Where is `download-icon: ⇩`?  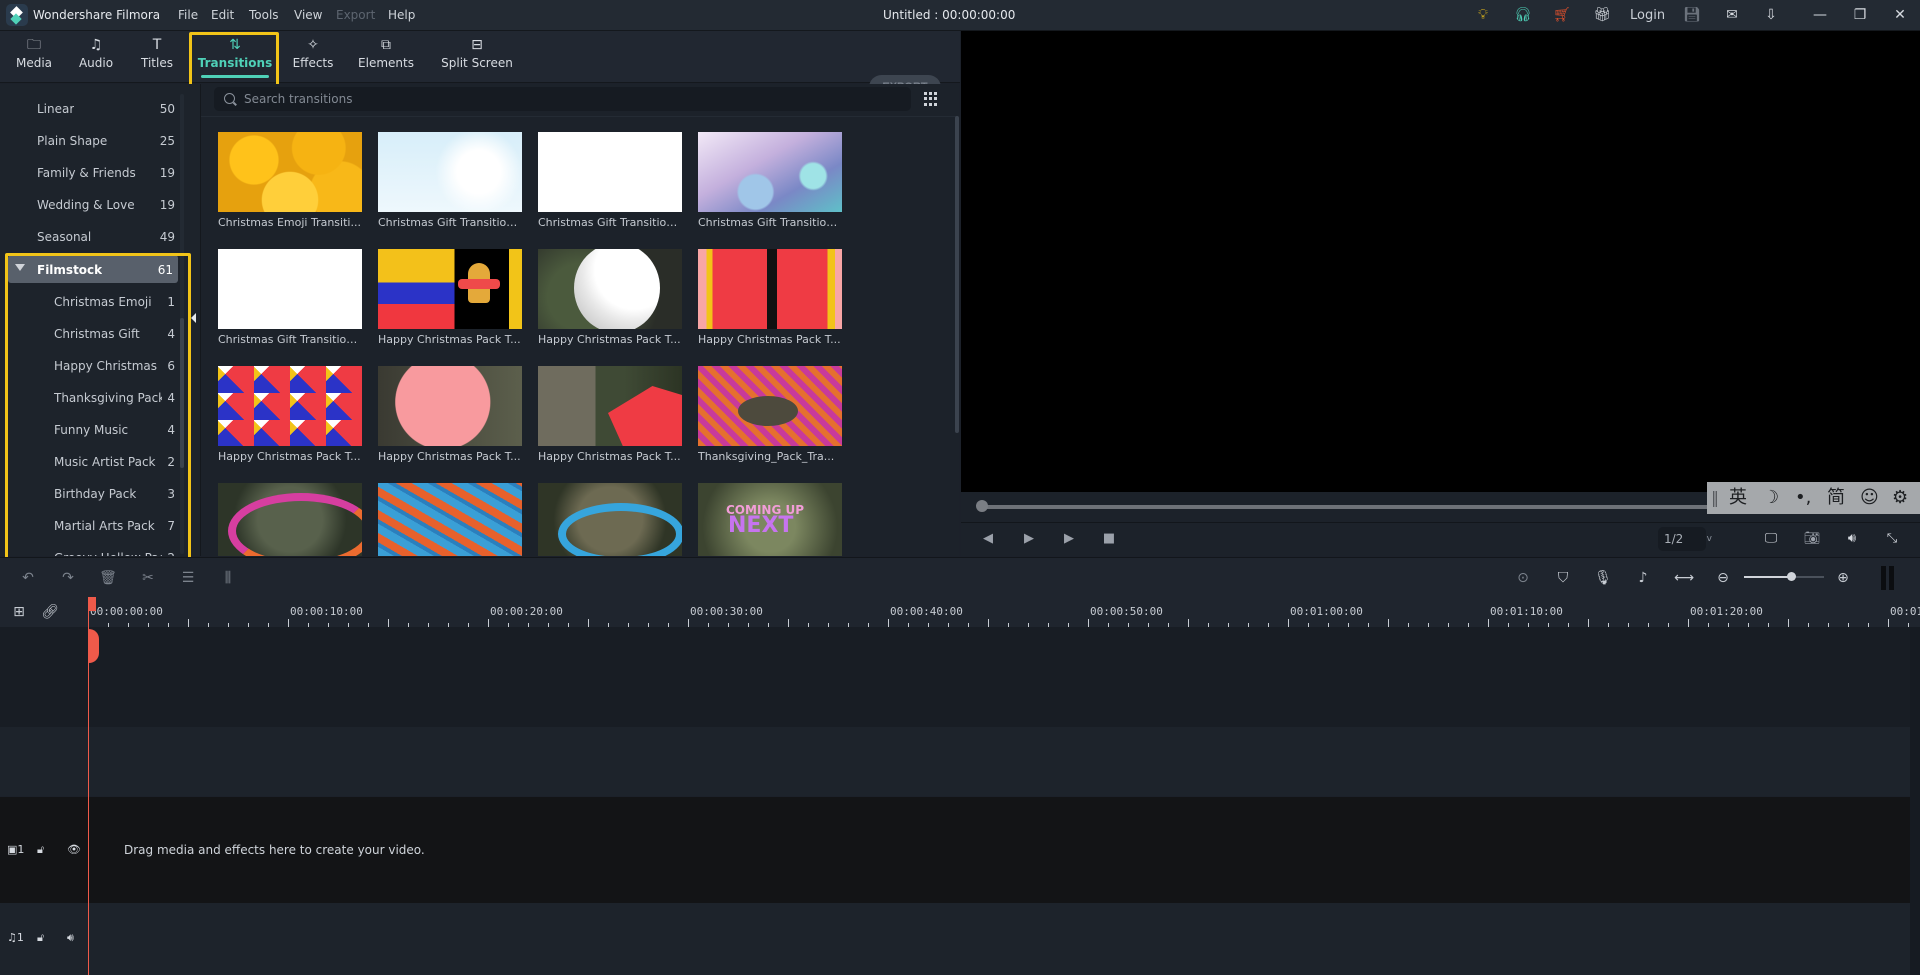
download-icon: ⇩ is located at coordinates (1771, 15).